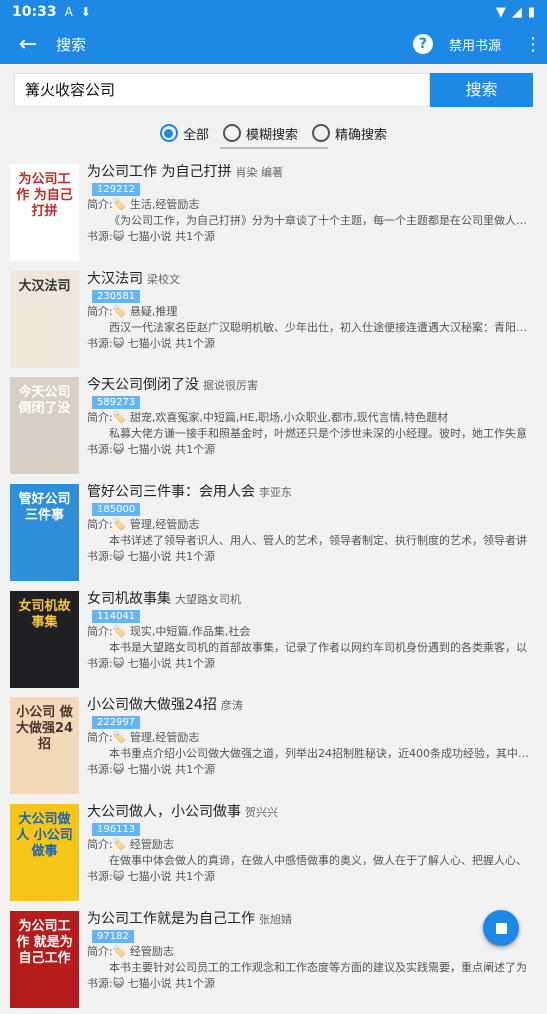 This screenshot has width=547, height=1014. Describe the element at coordinates (129, 598) in the screenshot. I see `book-title: 女司机故事集` at that location.